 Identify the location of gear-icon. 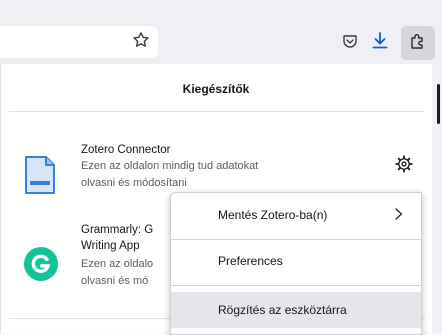
(404, 166).